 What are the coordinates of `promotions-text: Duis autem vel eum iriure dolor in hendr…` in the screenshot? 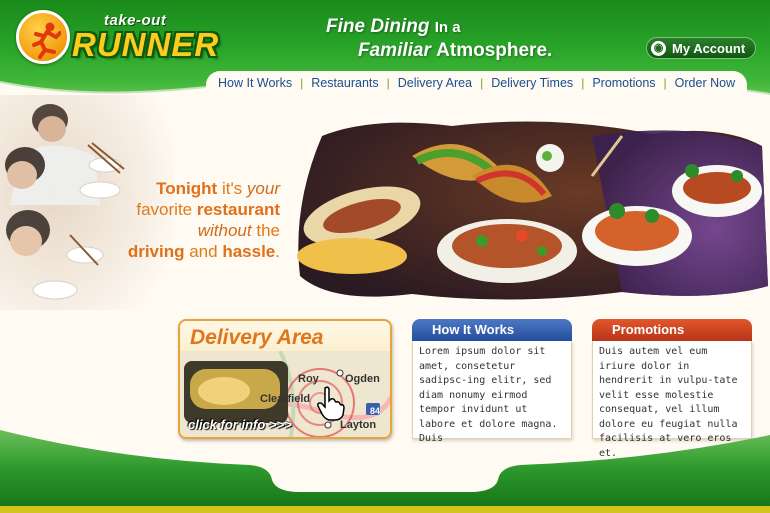 It's located at (672, 400).